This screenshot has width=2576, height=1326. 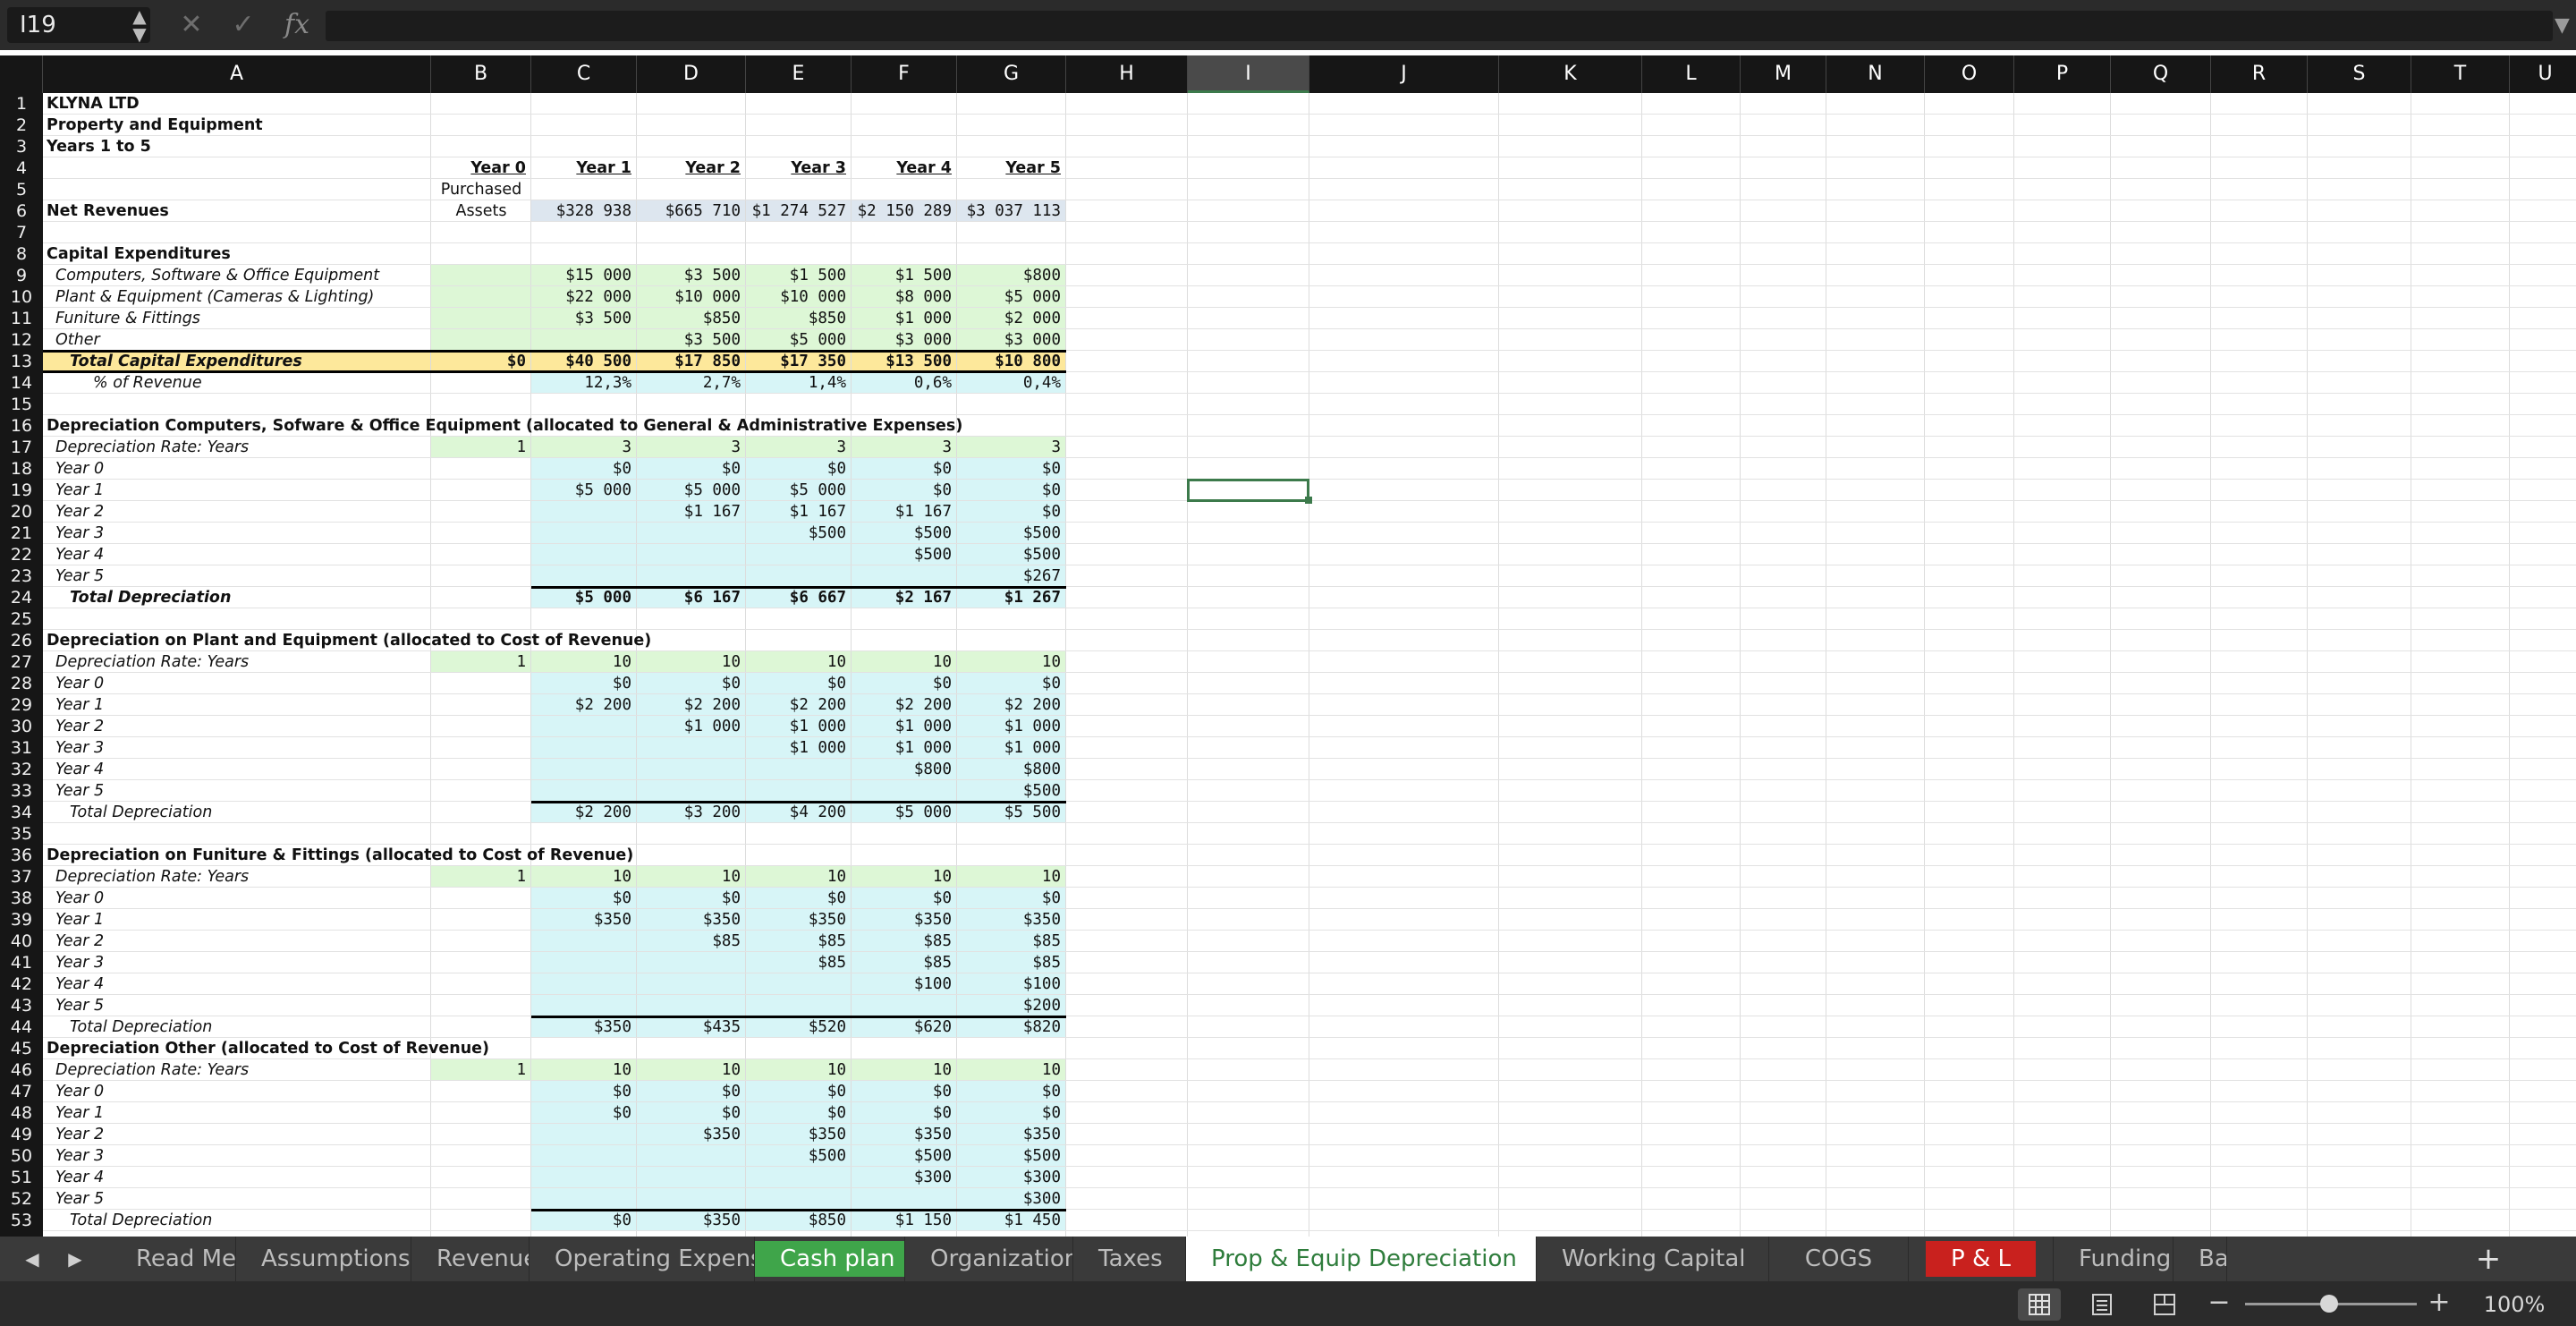 I want to click on cell-e34: $4 200, so click(x=799, y=812).